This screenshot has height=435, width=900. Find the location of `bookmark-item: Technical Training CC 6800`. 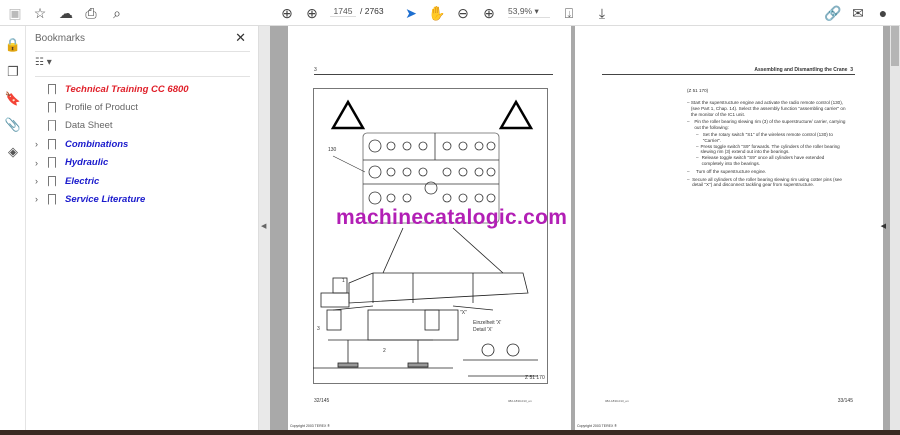

bookmark-item: Technical Training CC 6800 is located at coordinates (112, 89).